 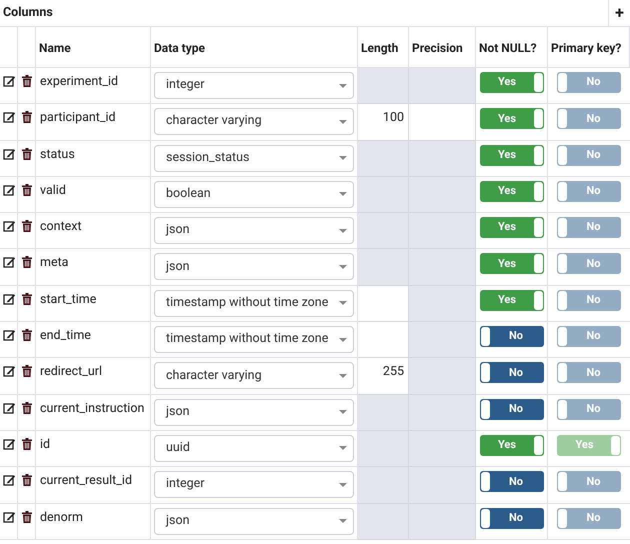 What do you see at coordinates (254, 158) in the screenshot?
I see `data-type-select: session_status` at bounding box center [254, 158].